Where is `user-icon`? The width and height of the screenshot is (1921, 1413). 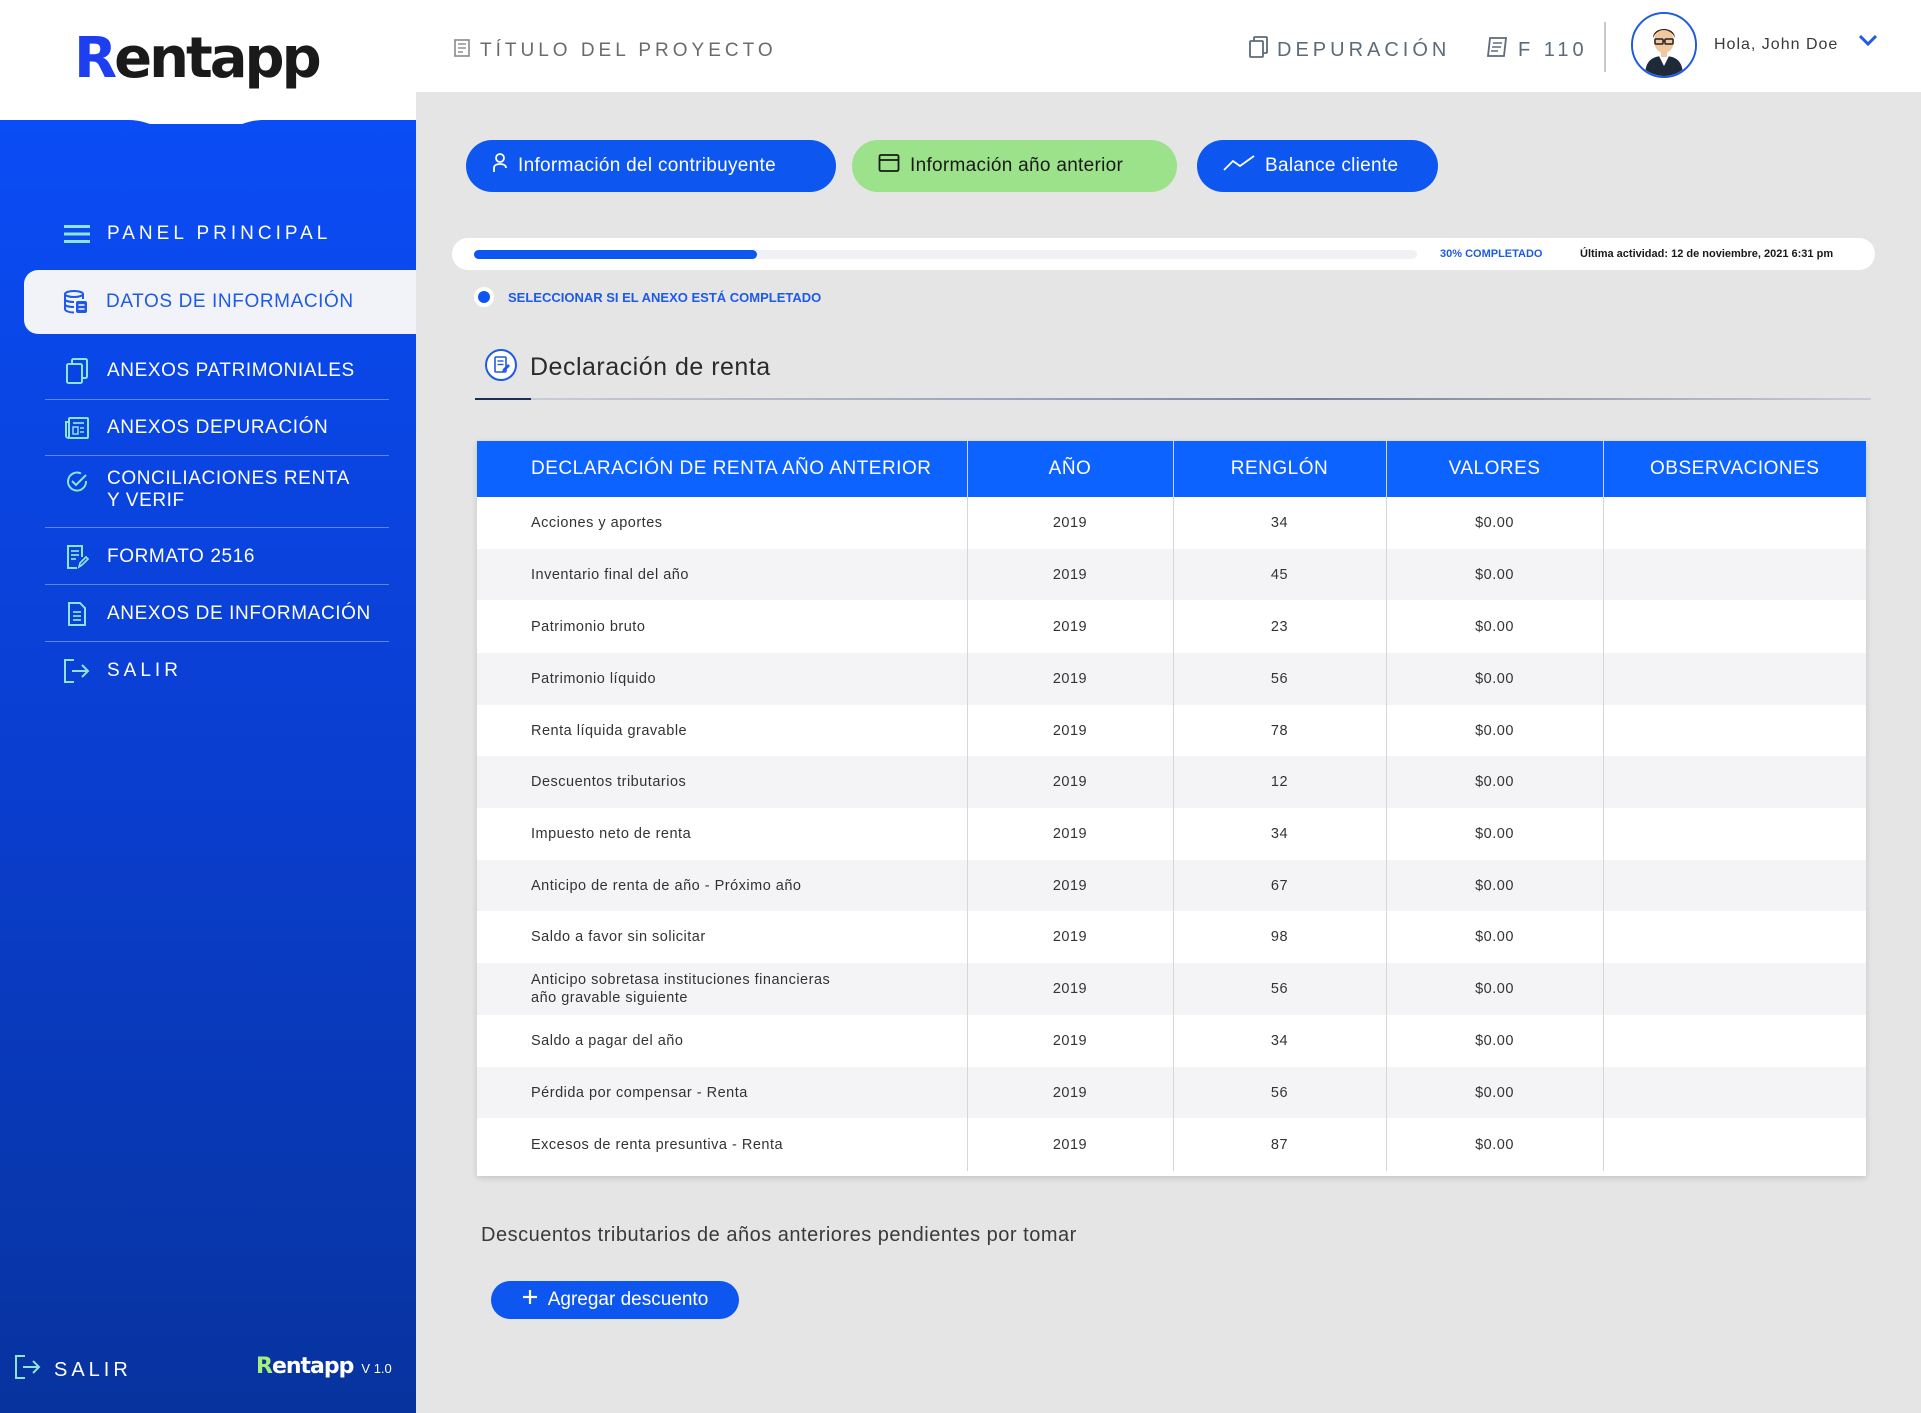 user-icon is located at coordinates (500, 166).